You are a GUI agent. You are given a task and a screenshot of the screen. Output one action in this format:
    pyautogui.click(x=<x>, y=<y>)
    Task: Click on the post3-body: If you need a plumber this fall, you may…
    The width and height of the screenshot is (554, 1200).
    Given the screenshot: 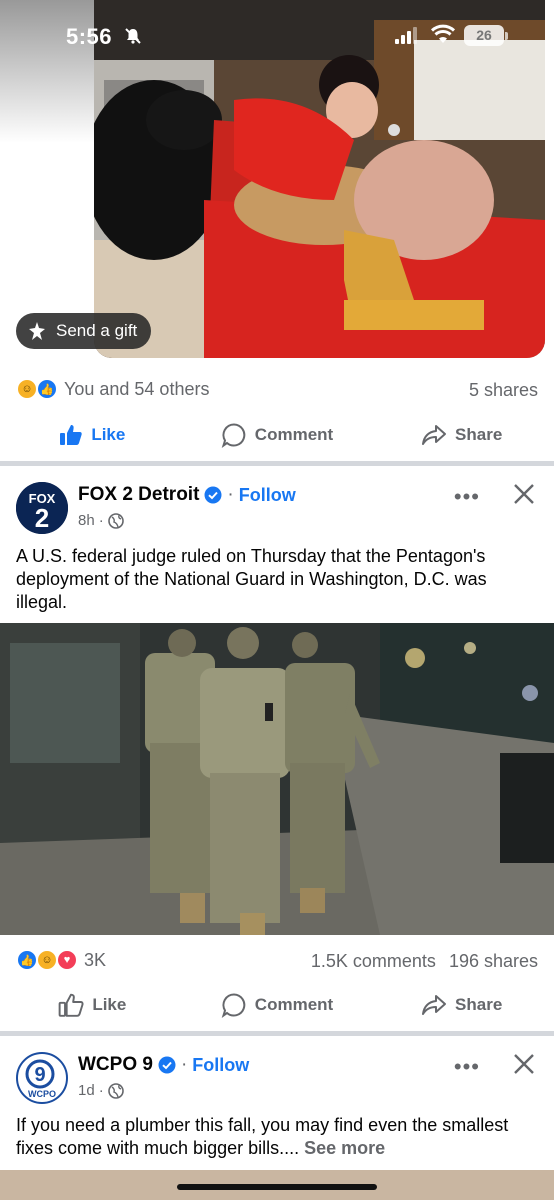 What is the action you would take?
    pyautogui.click(x=262, y=1136)
    